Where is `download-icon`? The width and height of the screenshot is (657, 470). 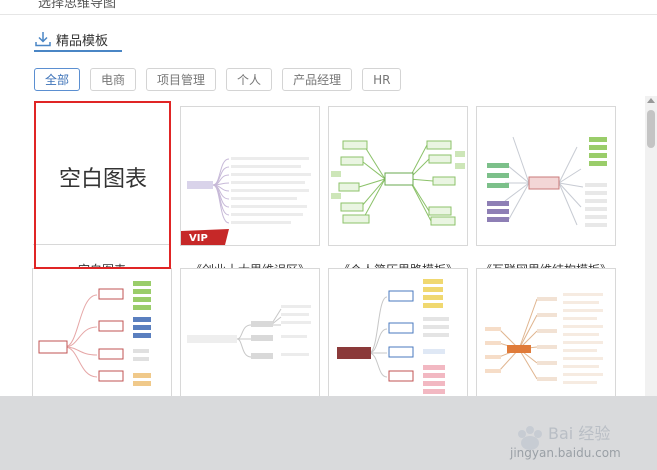 download-icon is located at coordinates (43, 39).